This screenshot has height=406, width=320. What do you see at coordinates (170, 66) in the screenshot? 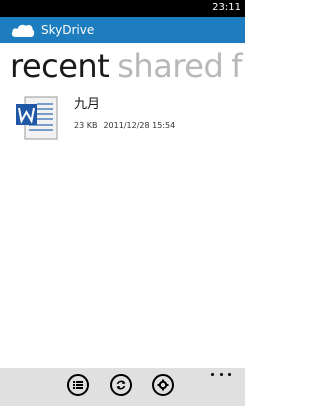
I see `tab-shared: shared` at bounding box center [170, 66].